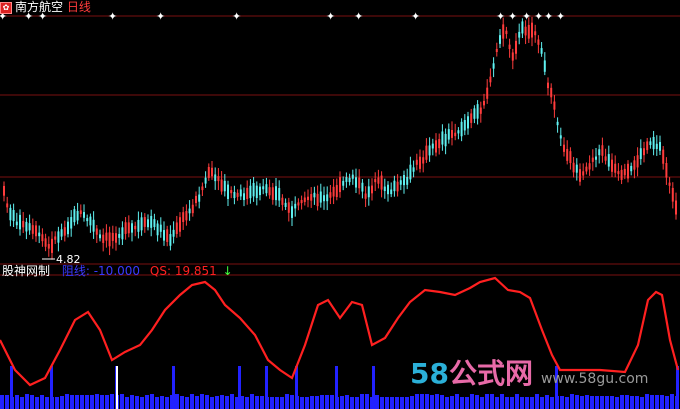 The height and width of the screenshot is (409, 680). I want to click on indicator-name: 股神网制, so click(26, 271).